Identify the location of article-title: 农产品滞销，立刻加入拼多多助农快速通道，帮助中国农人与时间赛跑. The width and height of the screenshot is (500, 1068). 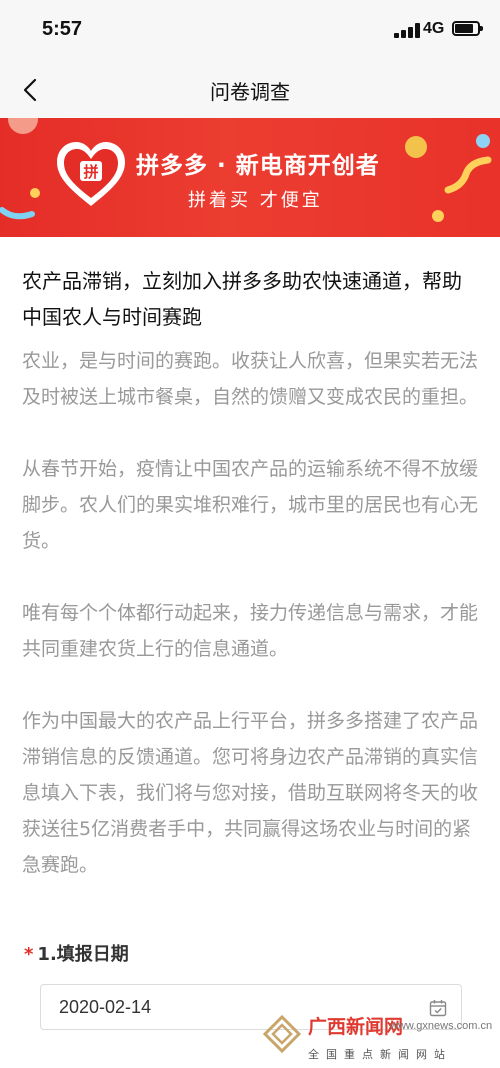
(242, 299).